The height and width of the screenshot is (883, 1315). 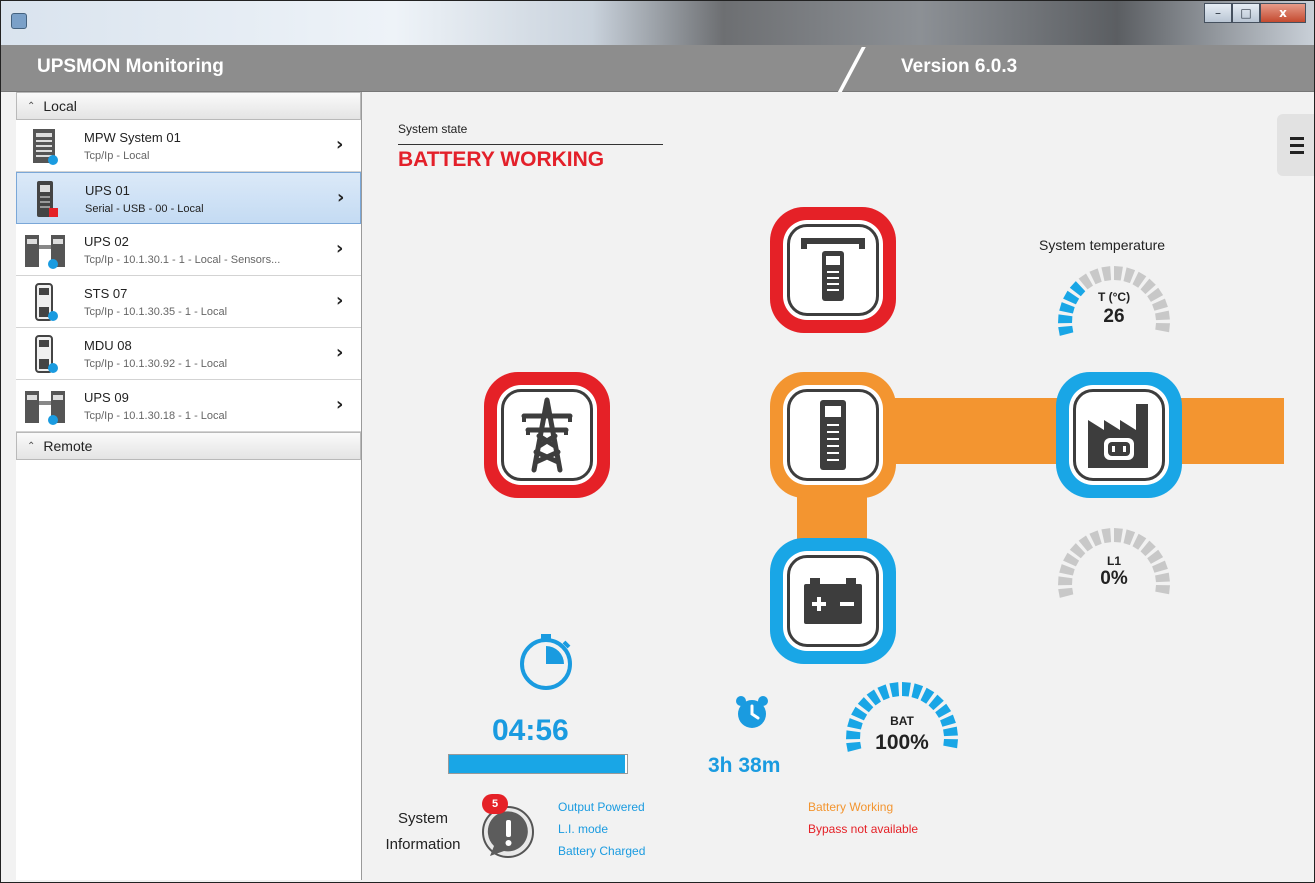 What do you see at coordinates (744, 765) in the screenshot?
I see `battery-autonomy: 3h 38m` at bounding box center [744, 765].